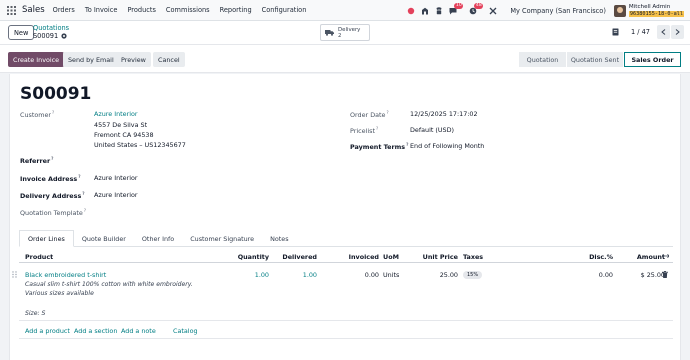  I want to click on quotation-template-label: Quotation Template?, so click(53, 213).